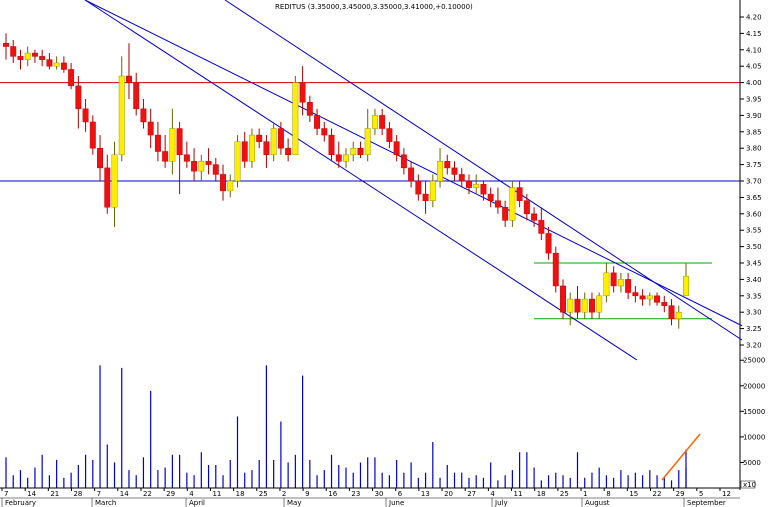  I want to click on day-tick-label: 14, so click(31, 494).